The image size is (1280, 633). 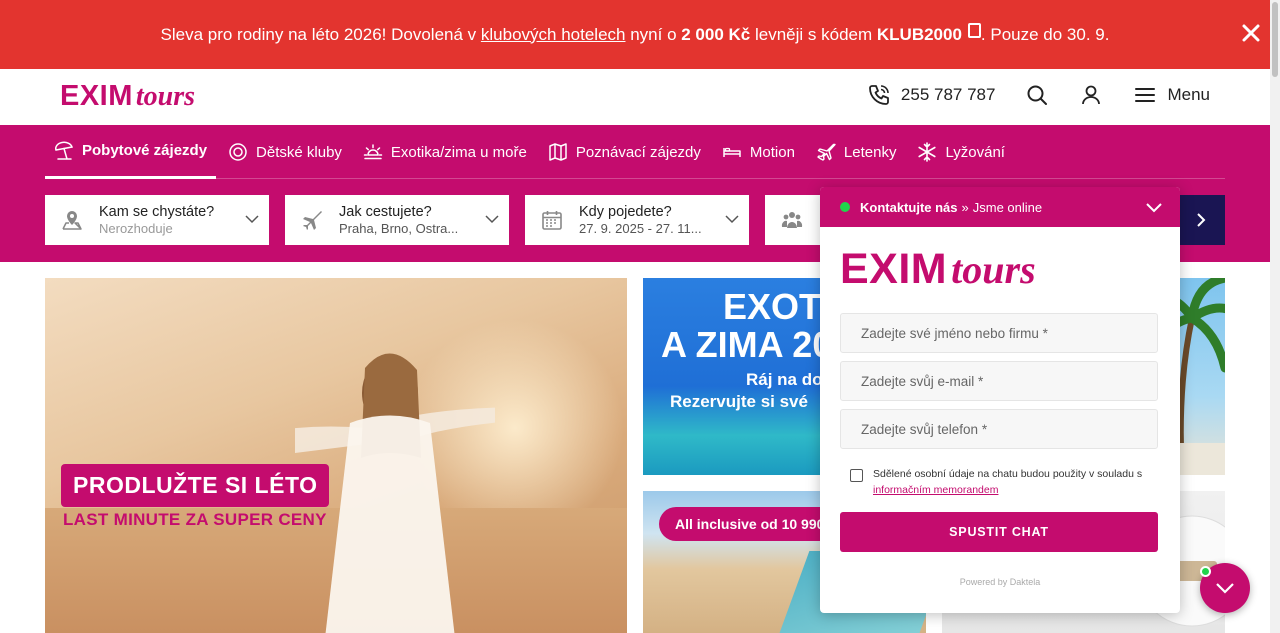 I want to click on chat-email-input, so click(x=999, y=381).